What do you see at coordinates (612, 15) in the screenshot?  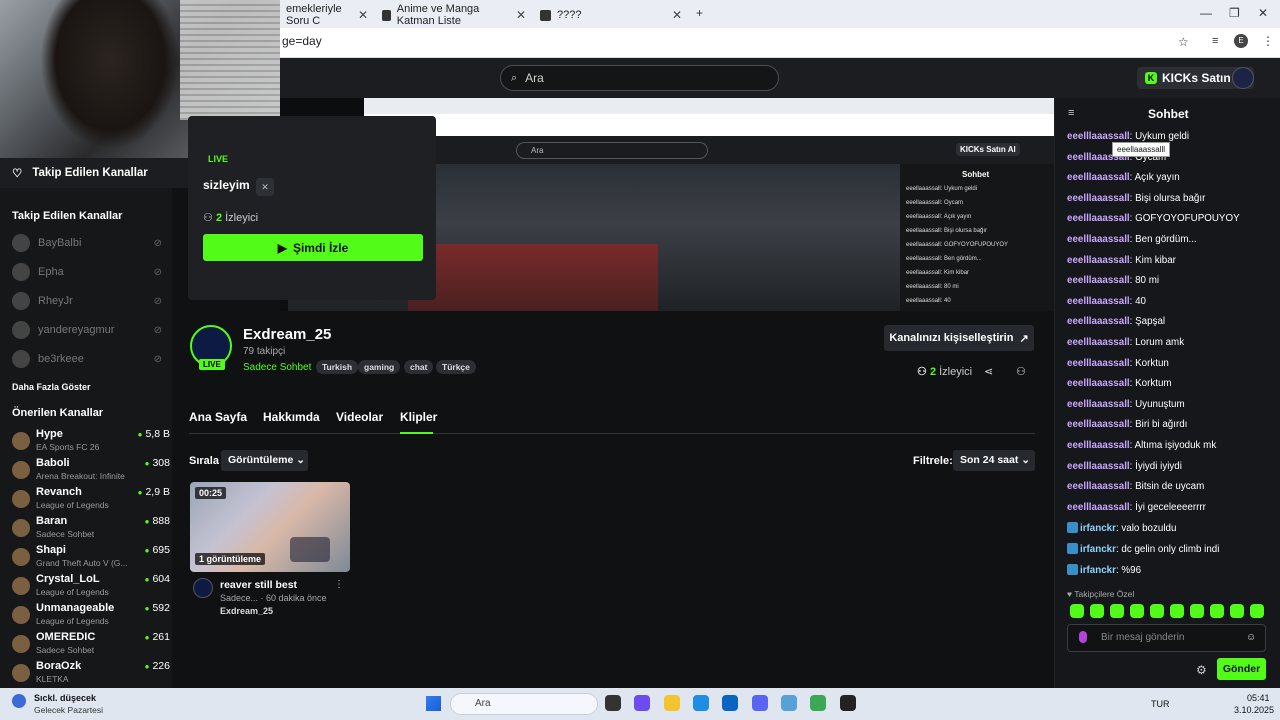 I see `browser-tab-3: ???? ✕` at bounding box center [612, 15].